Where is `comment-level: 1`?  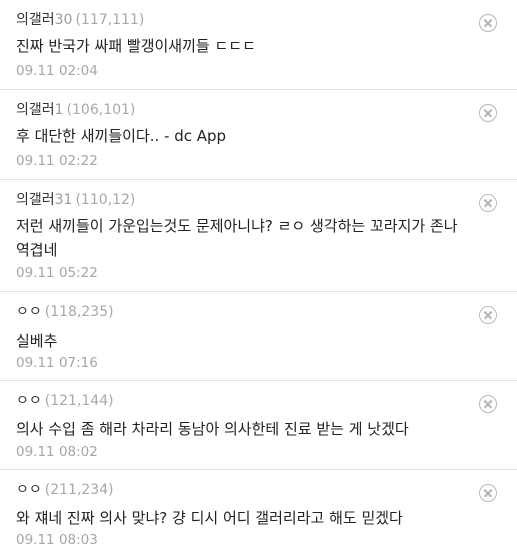 comment-level: 1 is located at coordinates (59, 110).